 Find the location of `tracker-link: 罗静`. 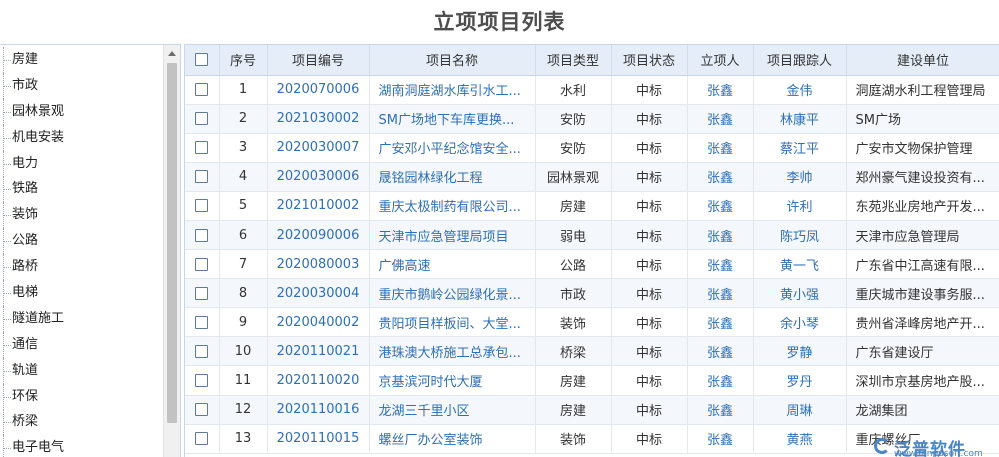

tracker-link: 罗静 is located at coordinates (800, 351).